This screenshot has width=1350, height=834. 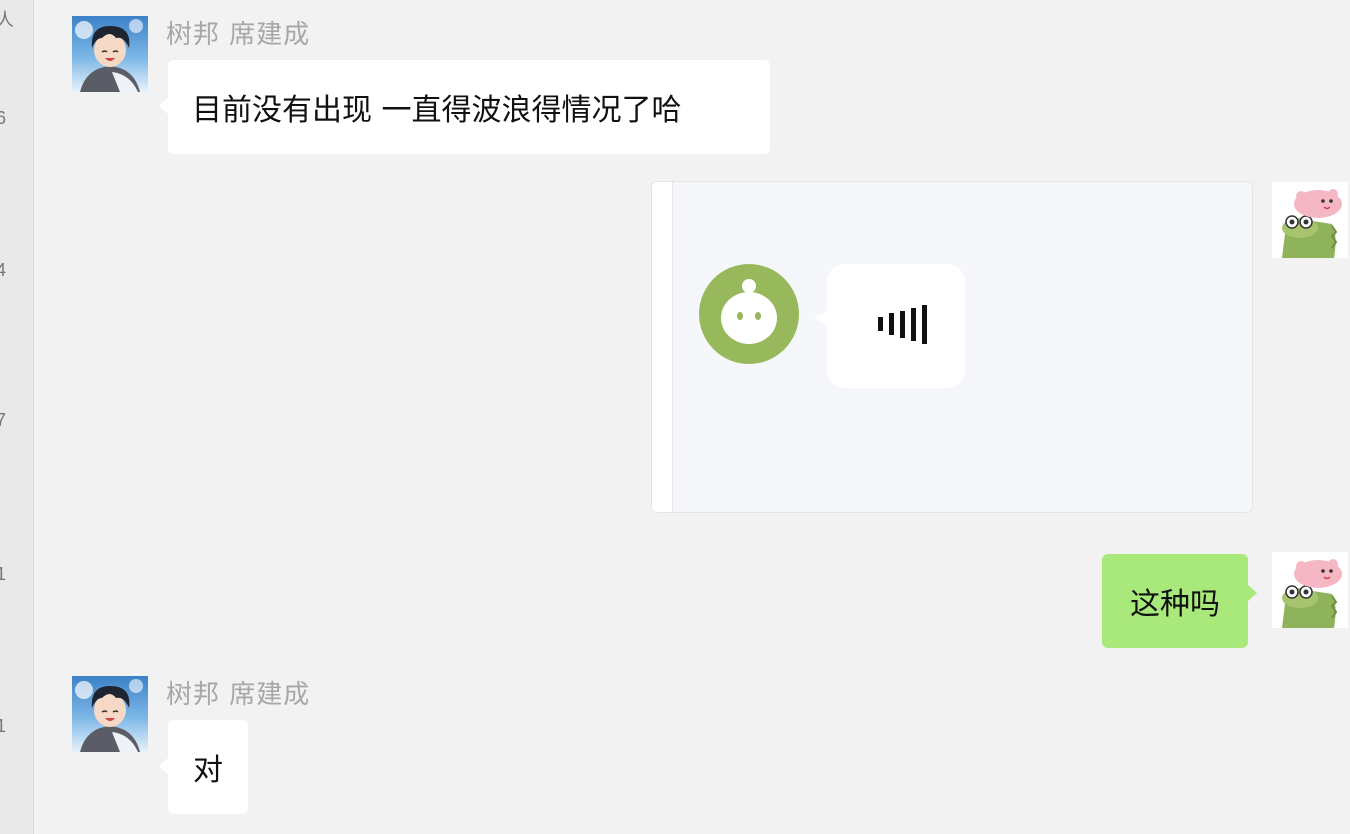 I want to click on left-pane-char: 人, so click(x=7, y=20).